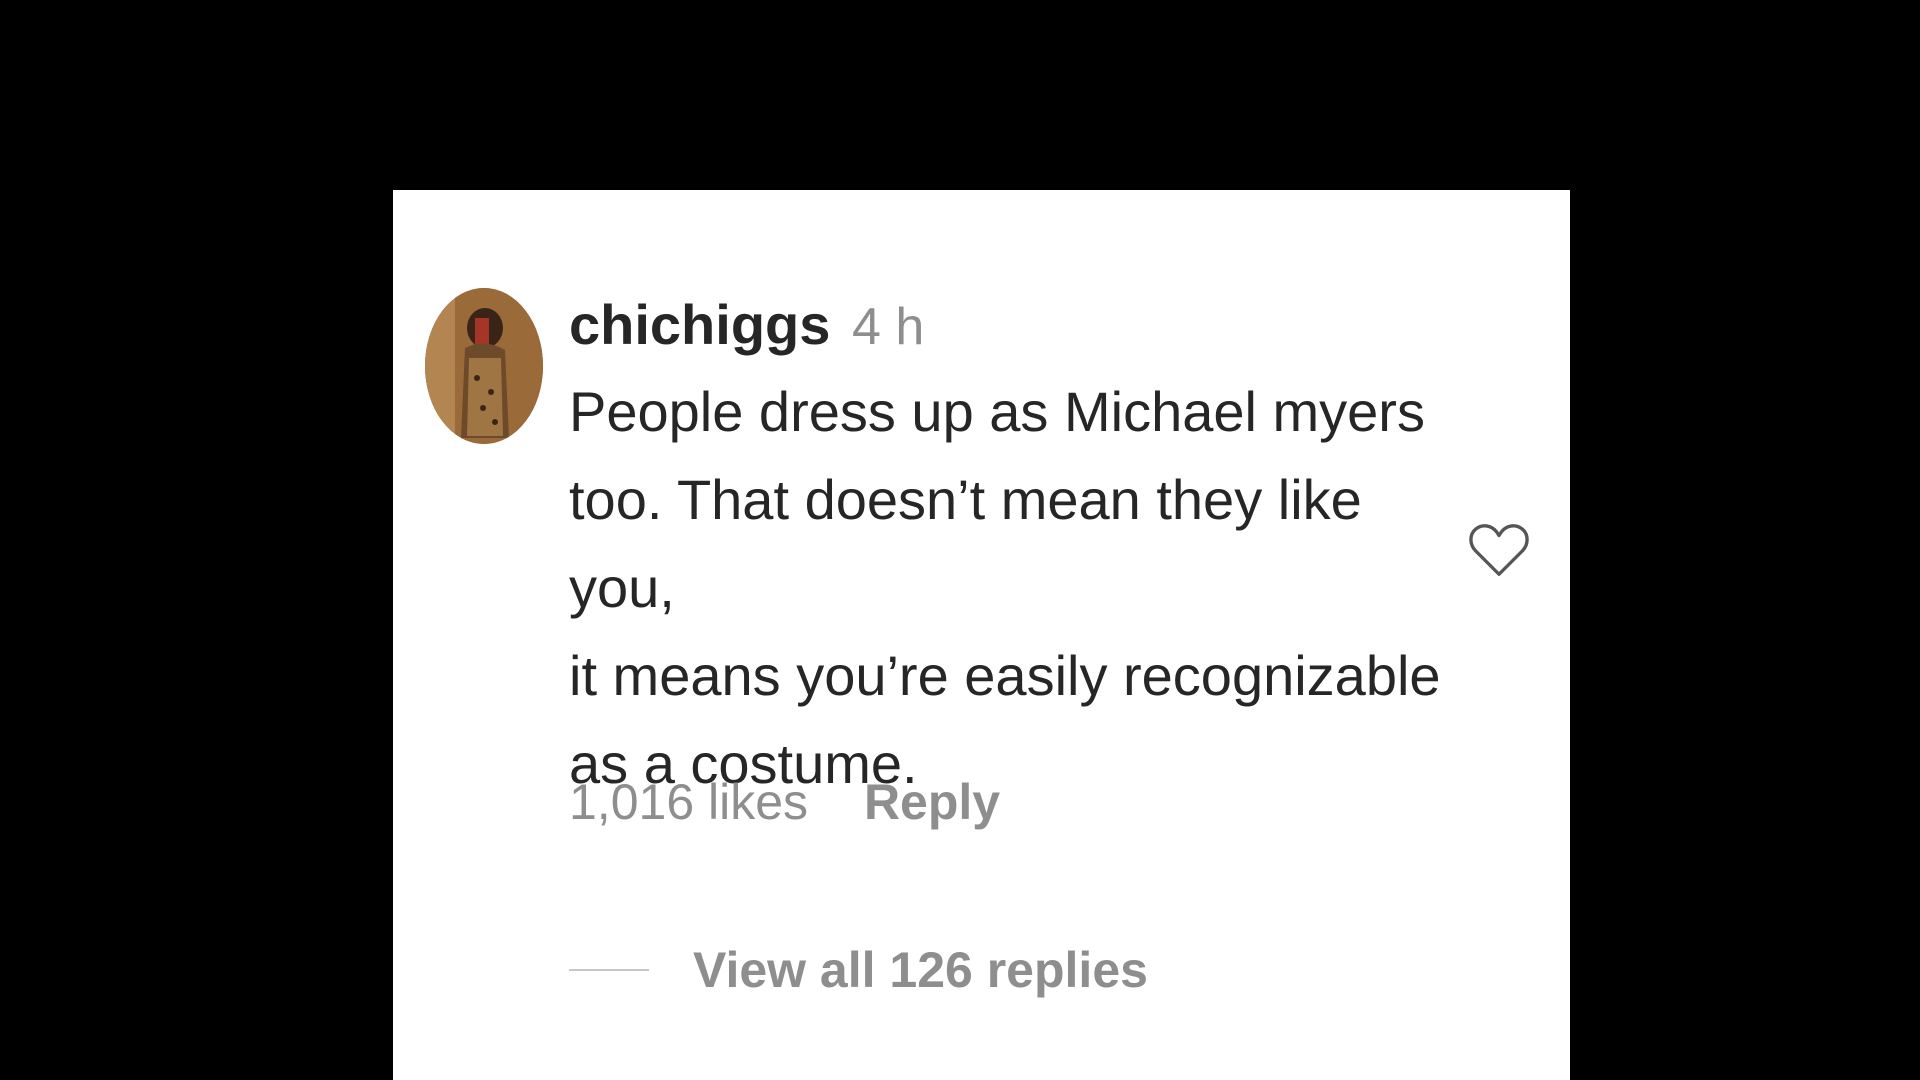 The width and height of the screenshot is (1920, 1080). What do you see at coordinates (699, 324) in the screenshot?
I see `username-link: chichiggs` at bounding box center [699, 324].